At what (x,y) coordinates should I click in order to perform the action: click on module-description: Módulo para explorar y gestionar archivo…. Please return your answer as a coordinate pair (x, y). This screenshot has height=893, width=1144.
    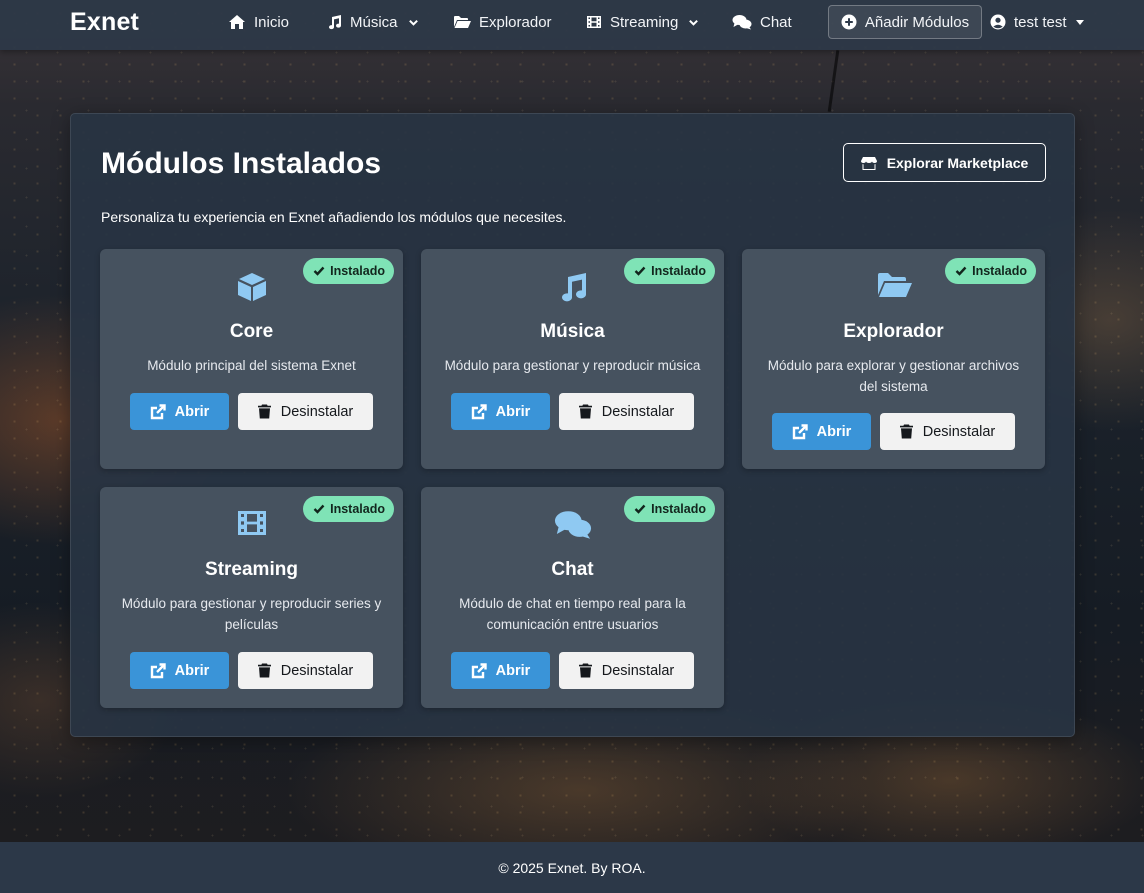
    Looking at the image, I should click on (893, 376).